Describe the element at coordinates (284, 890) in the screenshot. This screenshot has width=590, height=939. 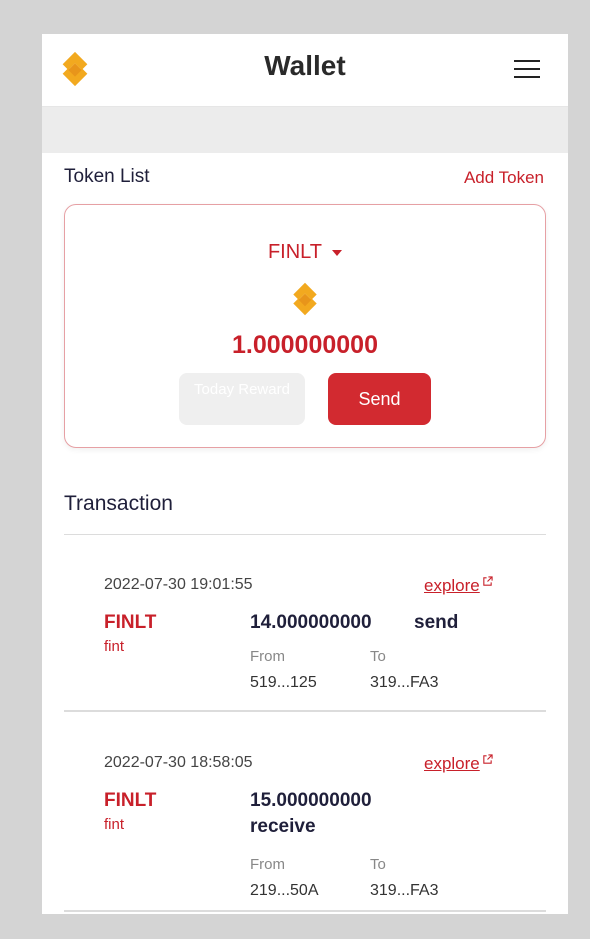
I see `from-address: 219...50A` at that location.